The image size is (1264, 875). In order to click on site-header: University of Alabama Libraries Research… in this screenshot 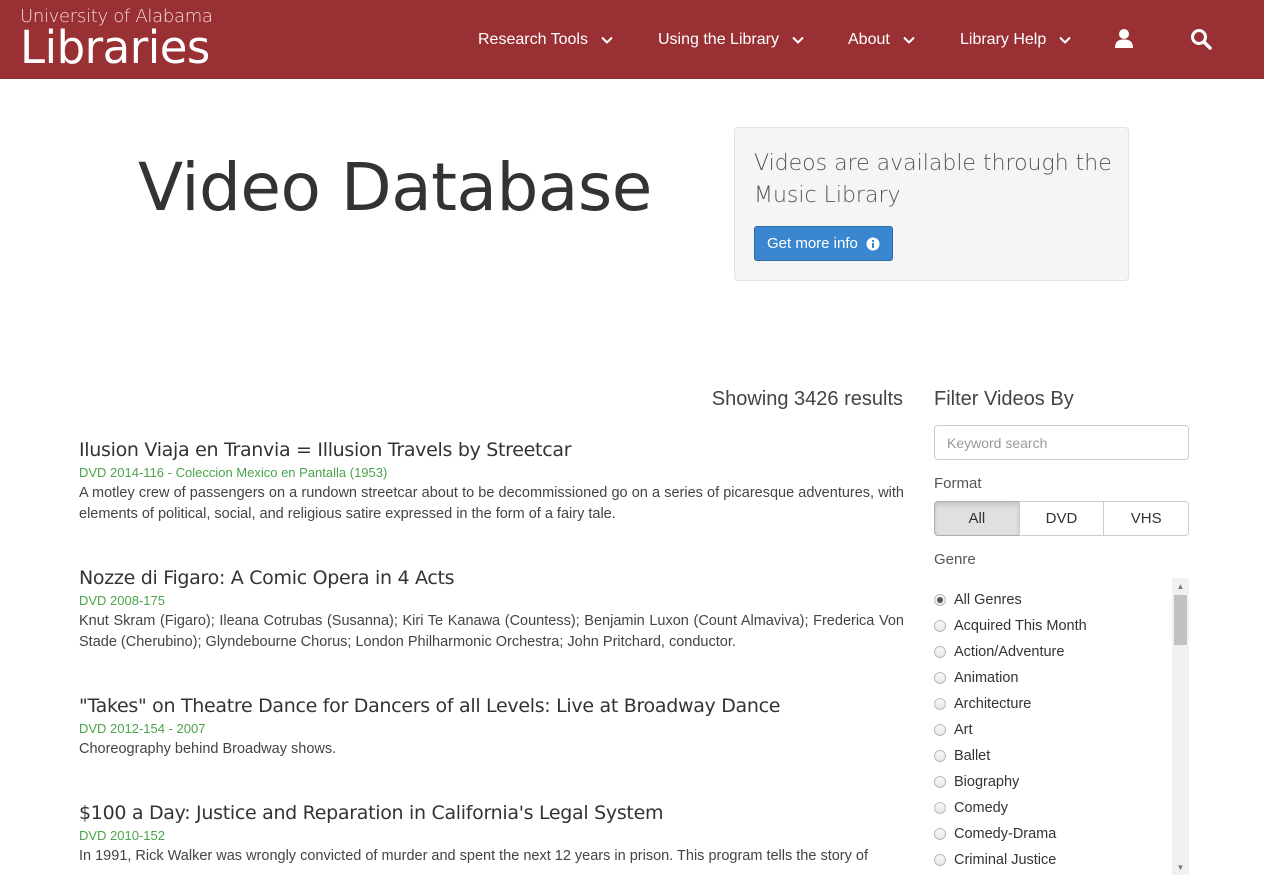, I will do `click(632, 39)`.